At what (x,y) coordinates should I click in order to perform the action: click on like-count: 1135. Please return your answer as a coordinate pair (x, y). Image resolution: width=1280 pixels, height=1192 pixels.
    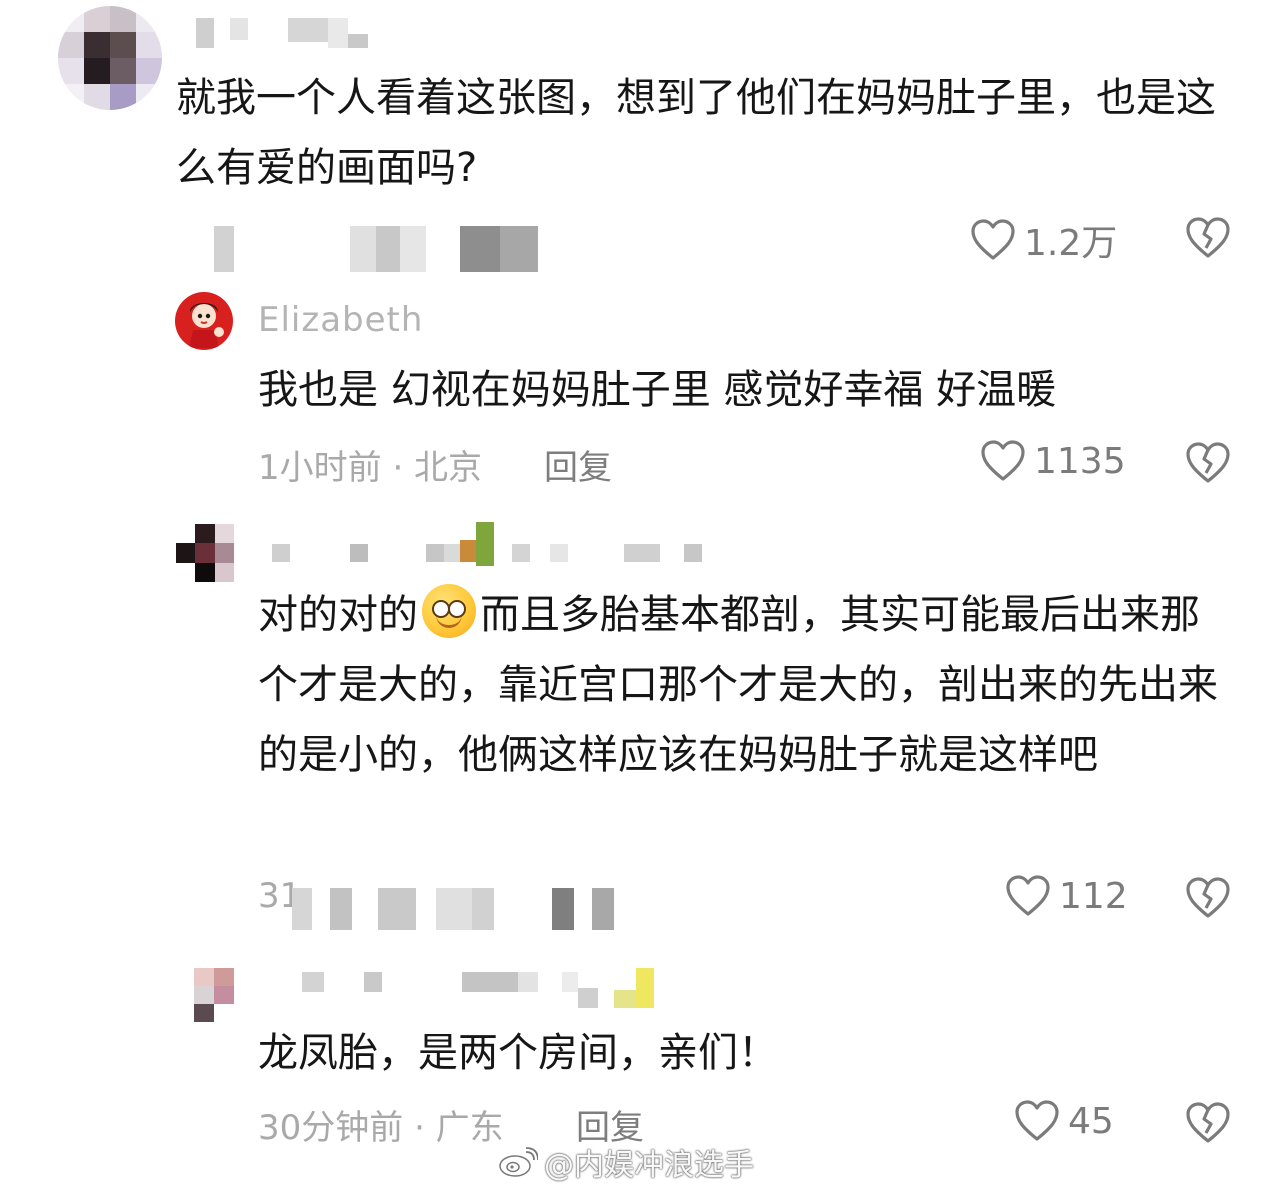
    Looking at the image, I should click on (1080, 461).